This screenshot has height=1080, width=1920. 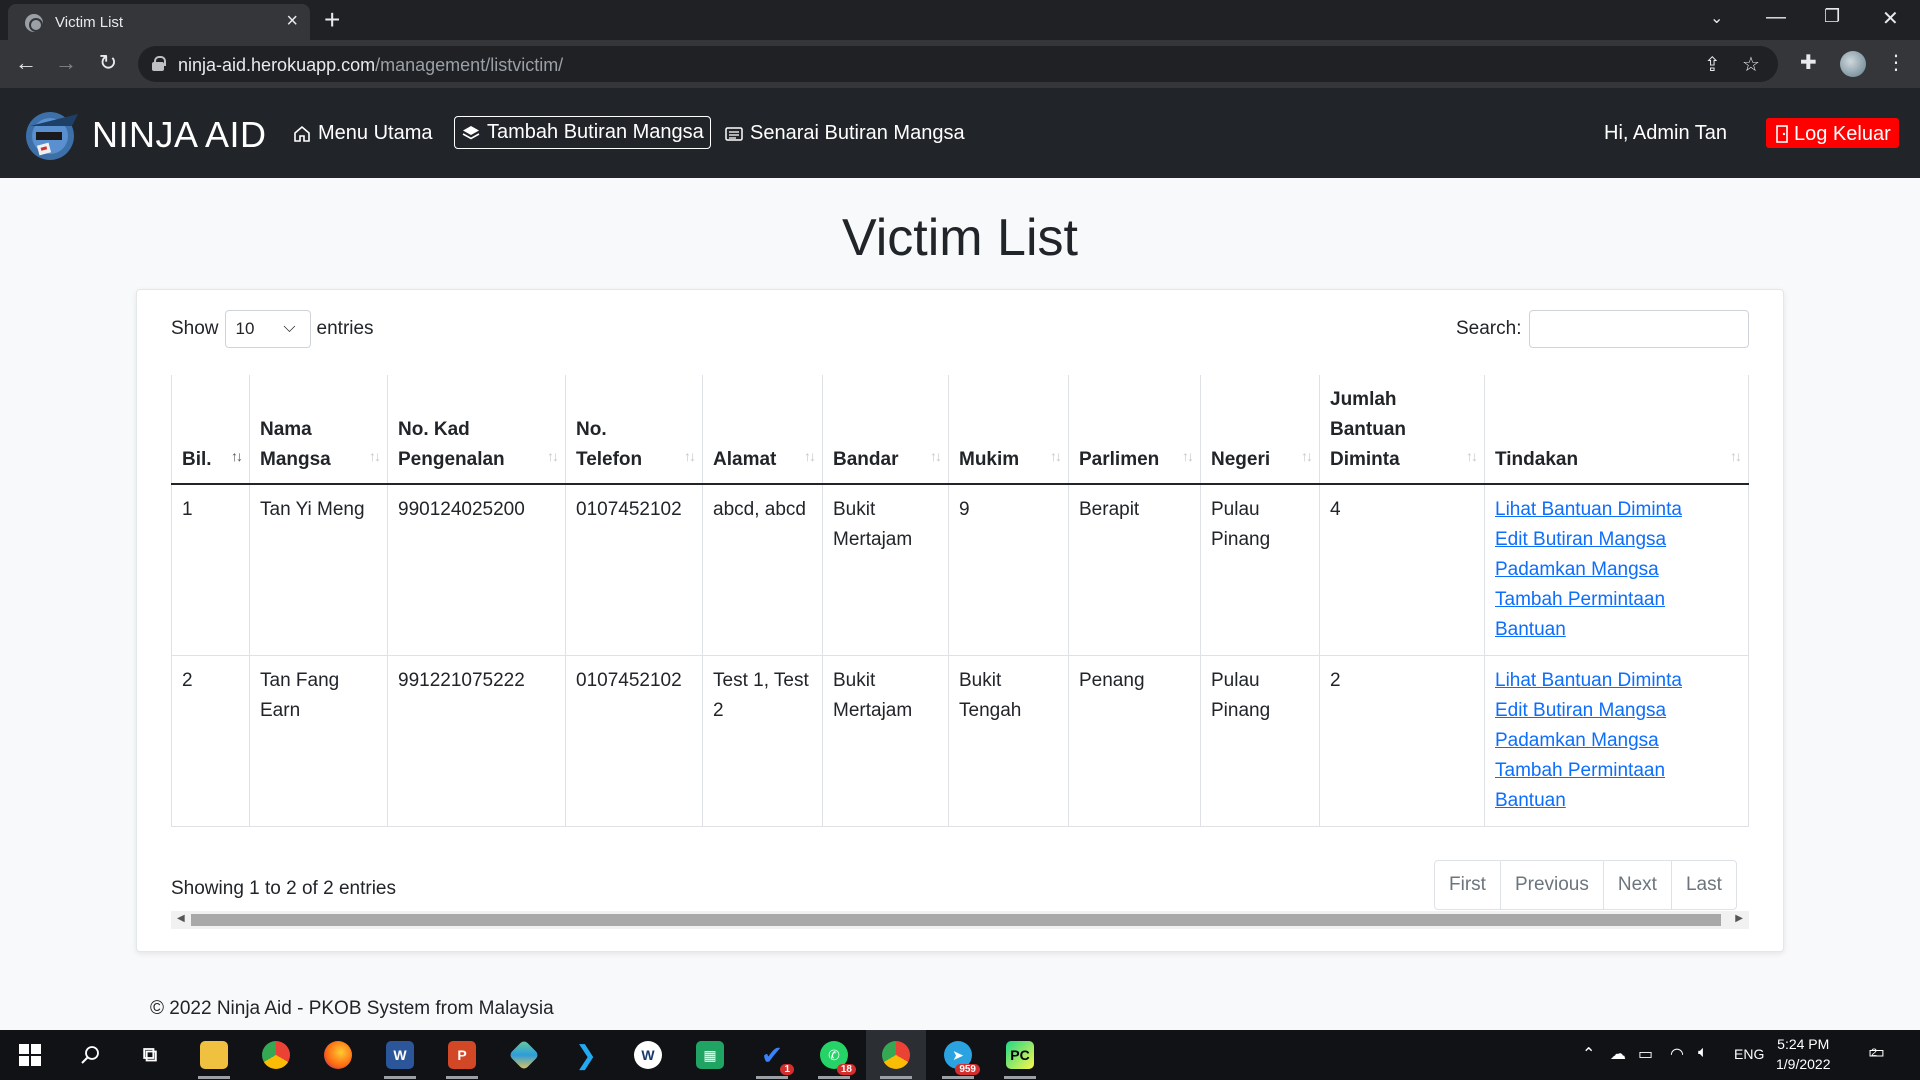 What do you see at coordinates (1134, 430) in the screenshot?
I see `column-header-parlimen: Parlimen ↑↓` at bounding box center [1134, 430].